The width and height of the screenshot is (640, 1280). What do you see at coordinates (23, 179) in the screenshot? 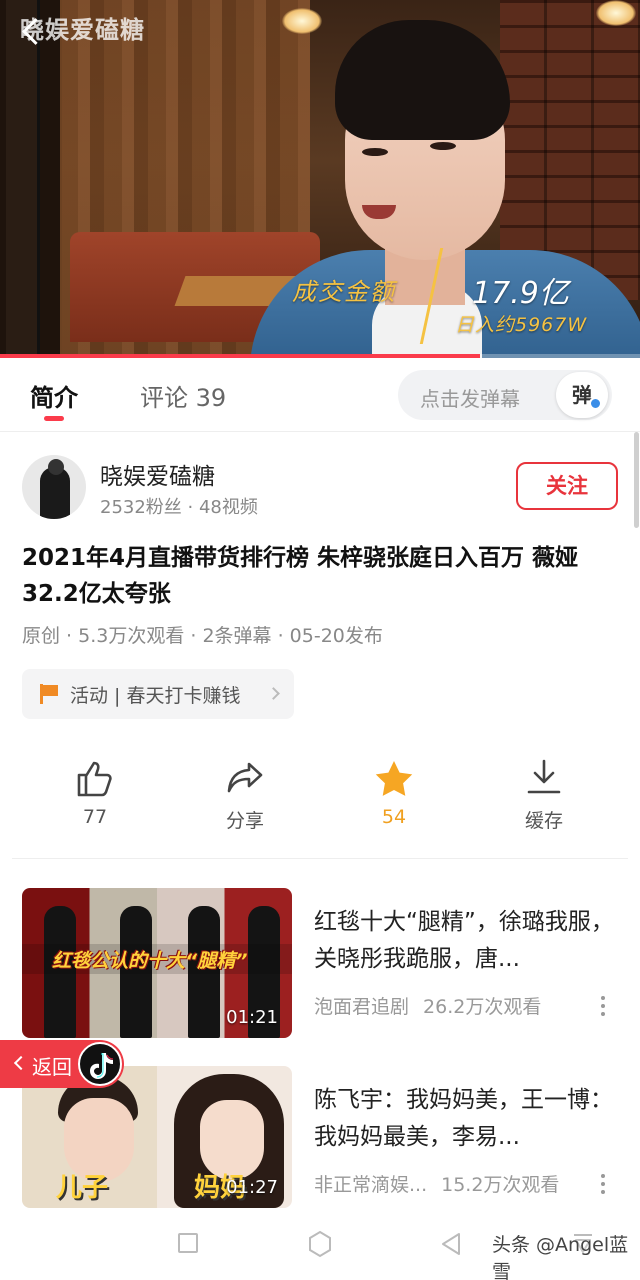
I see `background-pillar` at bounding box center [23, 179].